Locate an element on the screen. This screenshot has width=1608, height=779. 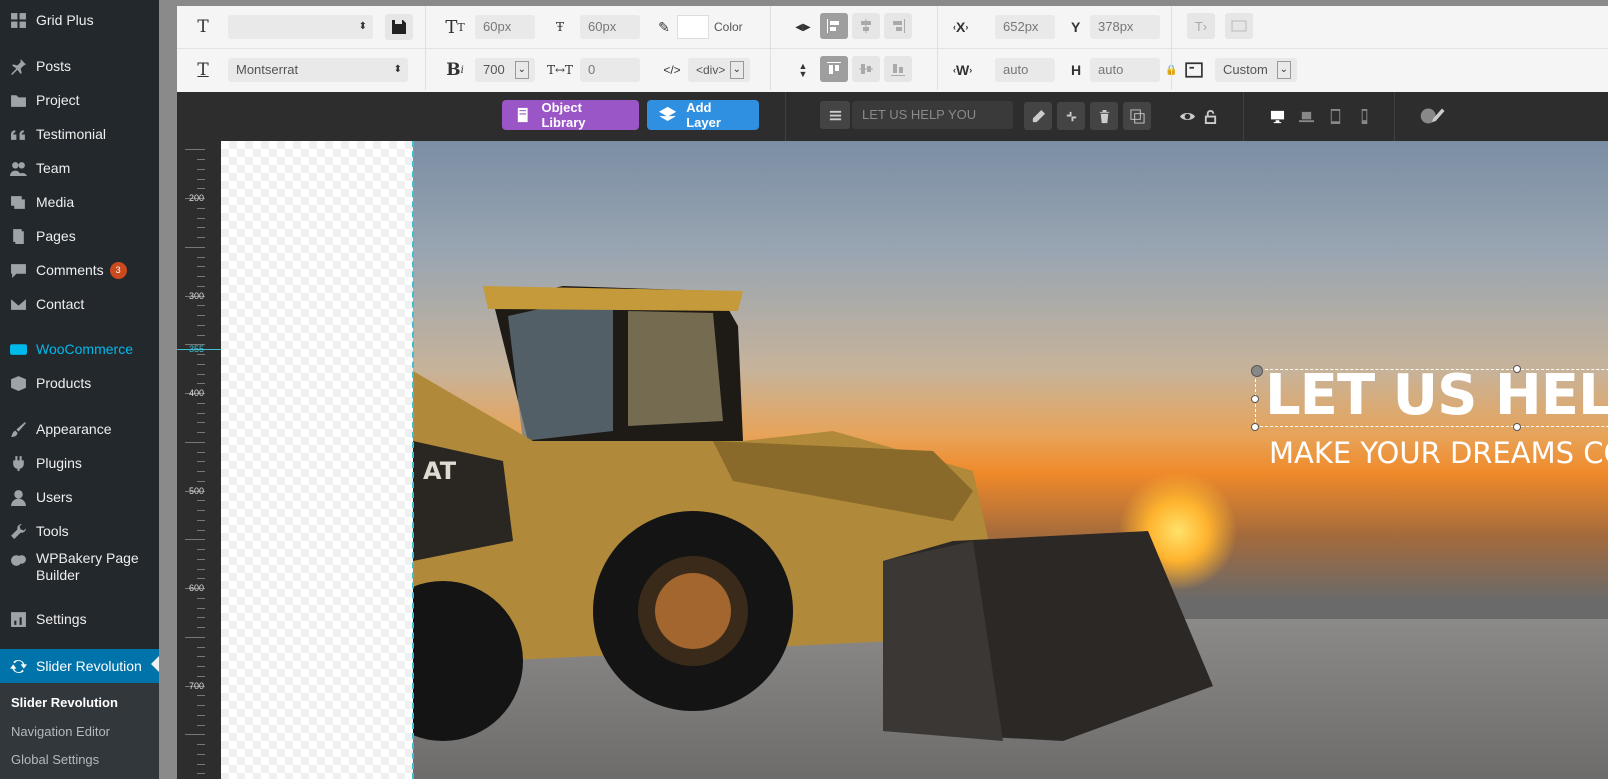
sidebar-item-testimonial: Testimonial is located at coordinates (79, 134).